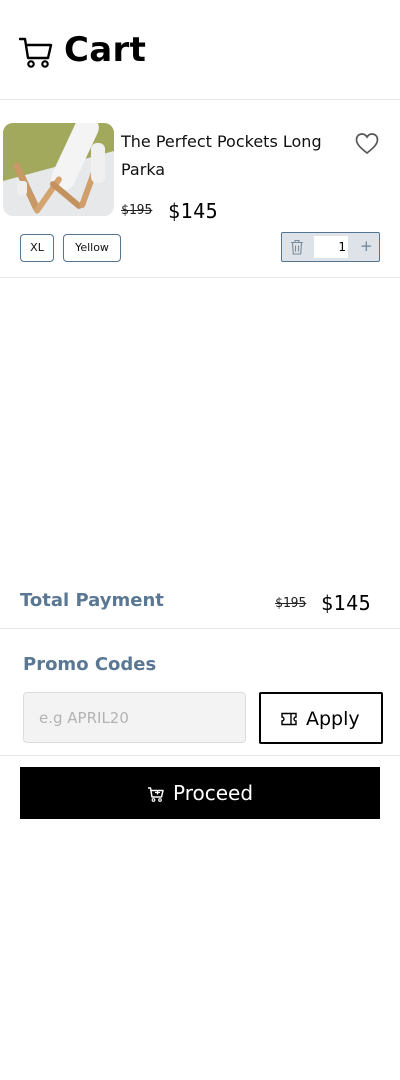 This screenshot has width=400, height=1080. Describe the element at coordinates (200, 50) in the screenshot. I see `app-header: Cart` at that location.